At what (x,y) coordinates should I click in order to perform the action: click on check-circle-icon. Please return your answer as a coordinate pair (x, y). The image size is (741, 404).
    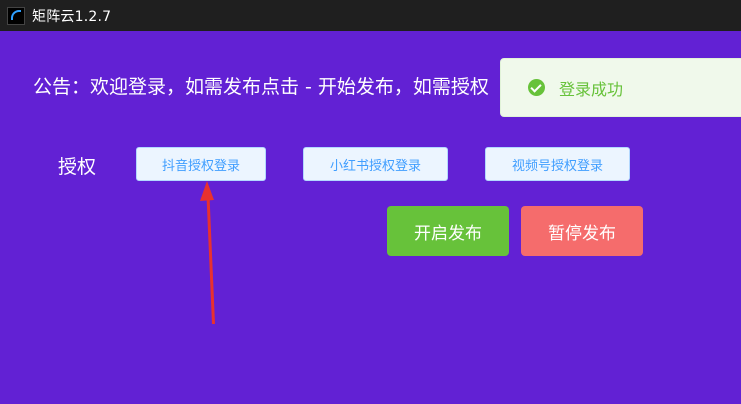
    Looking at the image, I should click on (536, 87).